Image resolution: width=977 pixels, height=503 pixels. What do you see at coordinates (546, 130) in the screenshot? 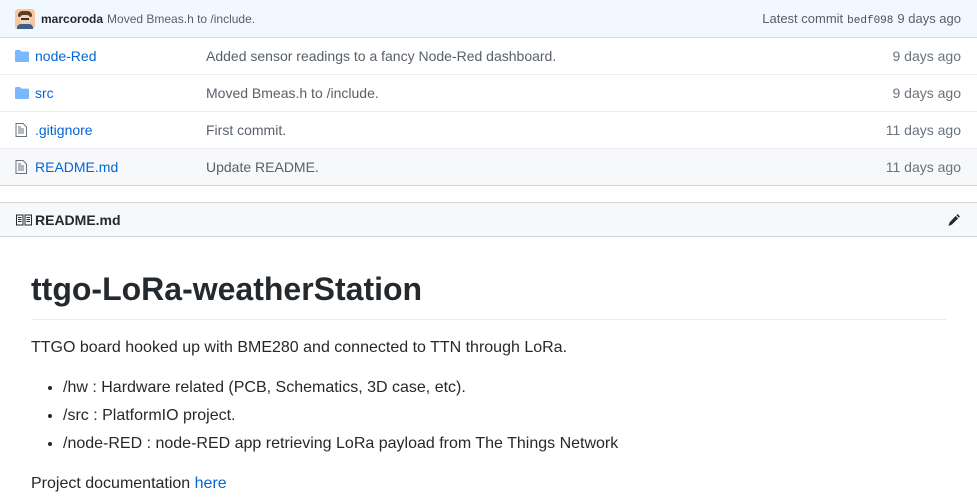
I see `file-commit-message: First commit.` at bounding box center [546, 130].